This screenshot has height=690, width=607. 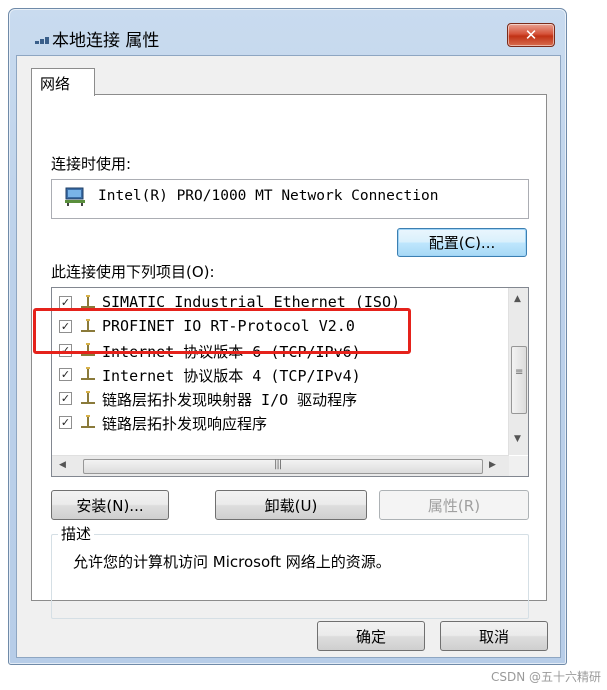 What do you see at coordinates (106, 41) in the screenshot?
I see `window-title: 本地连接 属性` at bounding box center [106, 41].